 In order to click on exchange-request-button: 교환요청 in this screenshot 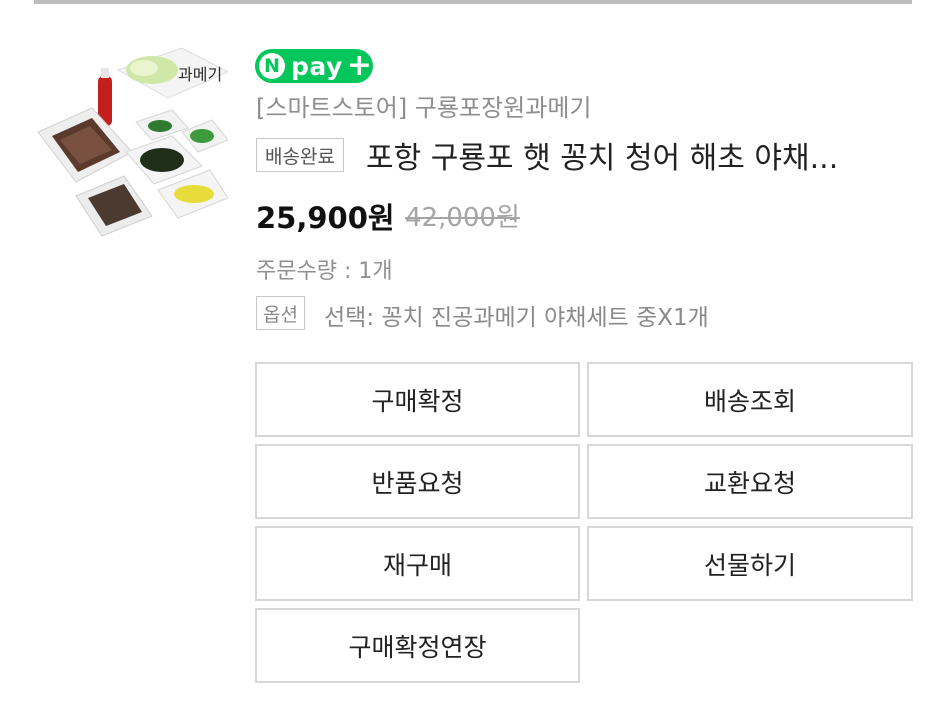, I will do `click(750, 481)`.